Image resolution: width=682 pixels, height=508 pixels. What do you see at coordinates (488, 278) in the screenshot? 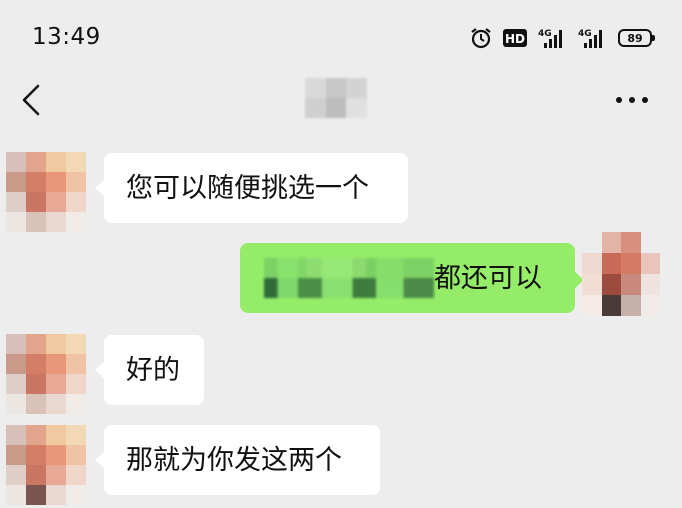
I see `message-text: 都还可以` at bounding box center [488, 278].